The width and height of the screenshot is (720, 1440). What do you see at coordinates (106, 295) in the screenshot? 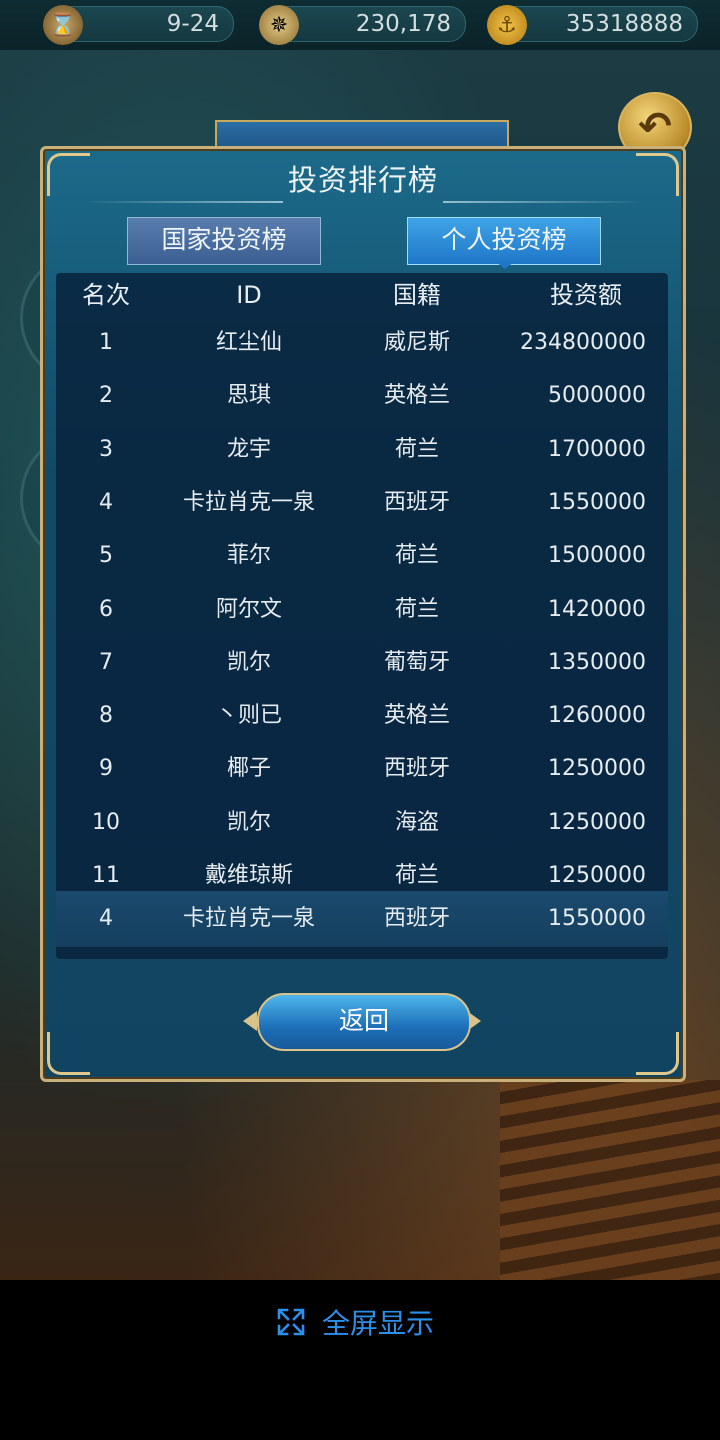
I see `column-header-rank: 名次` at bounding box center [106, 295].